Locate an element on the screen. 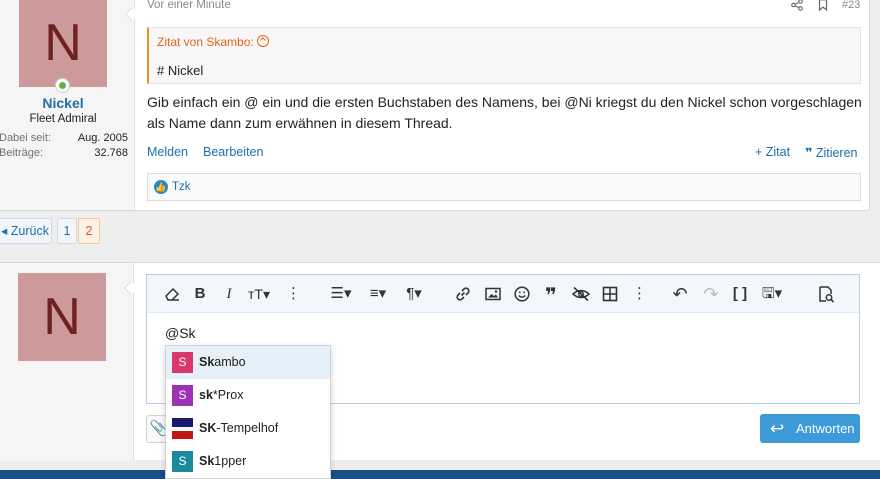  footer-bar is located at coordinates (440, 474).